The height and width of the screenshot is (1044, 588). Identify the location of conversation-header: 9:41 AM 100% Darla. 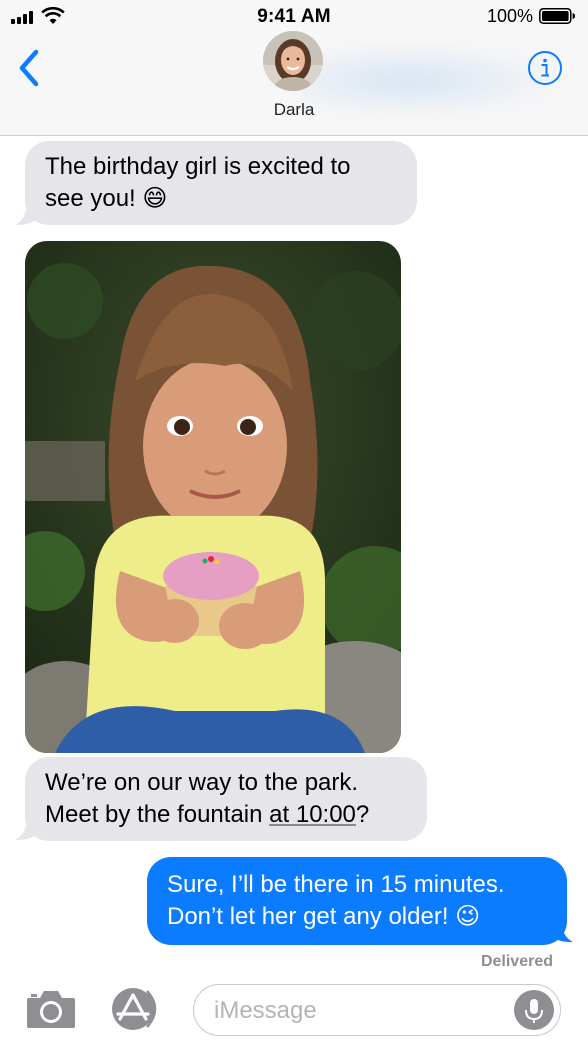
(294, 68).